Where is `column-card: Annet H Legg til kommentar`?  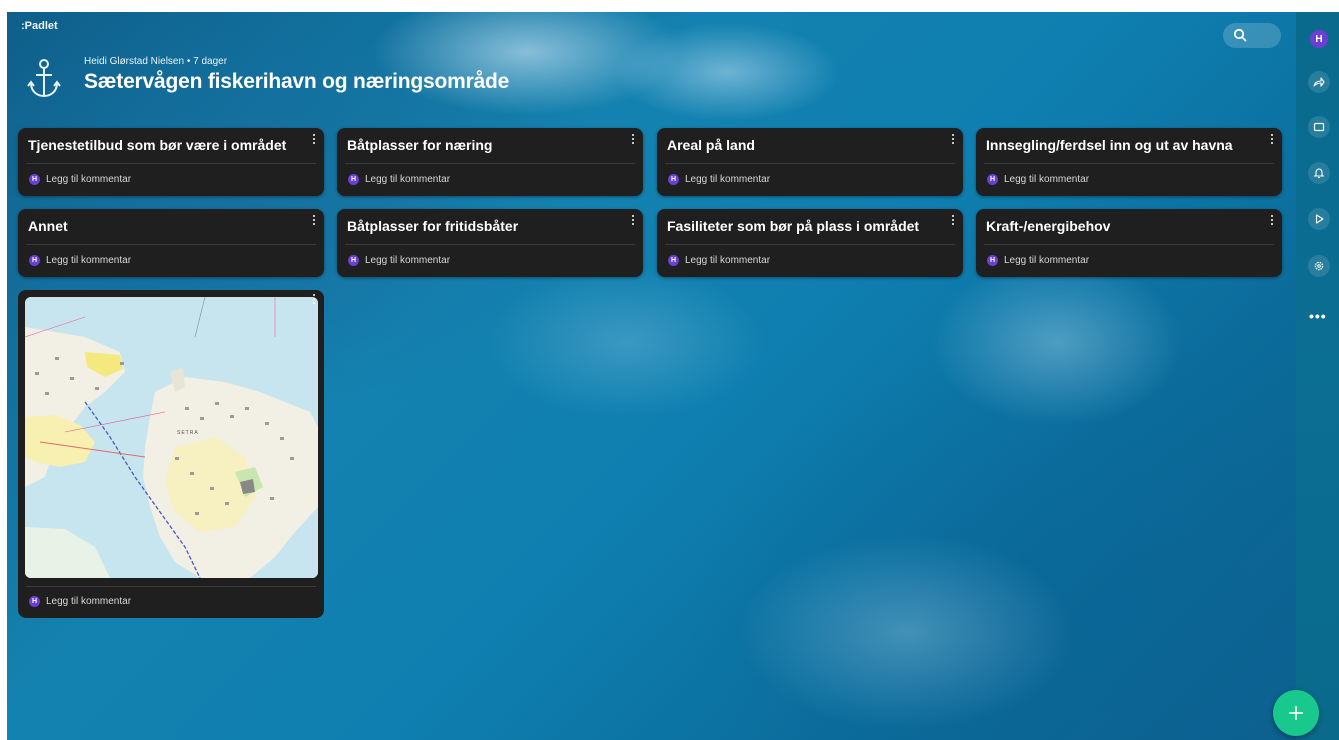
column-card: Annet H Legg til kommentar is located at coordinates (171, 243).